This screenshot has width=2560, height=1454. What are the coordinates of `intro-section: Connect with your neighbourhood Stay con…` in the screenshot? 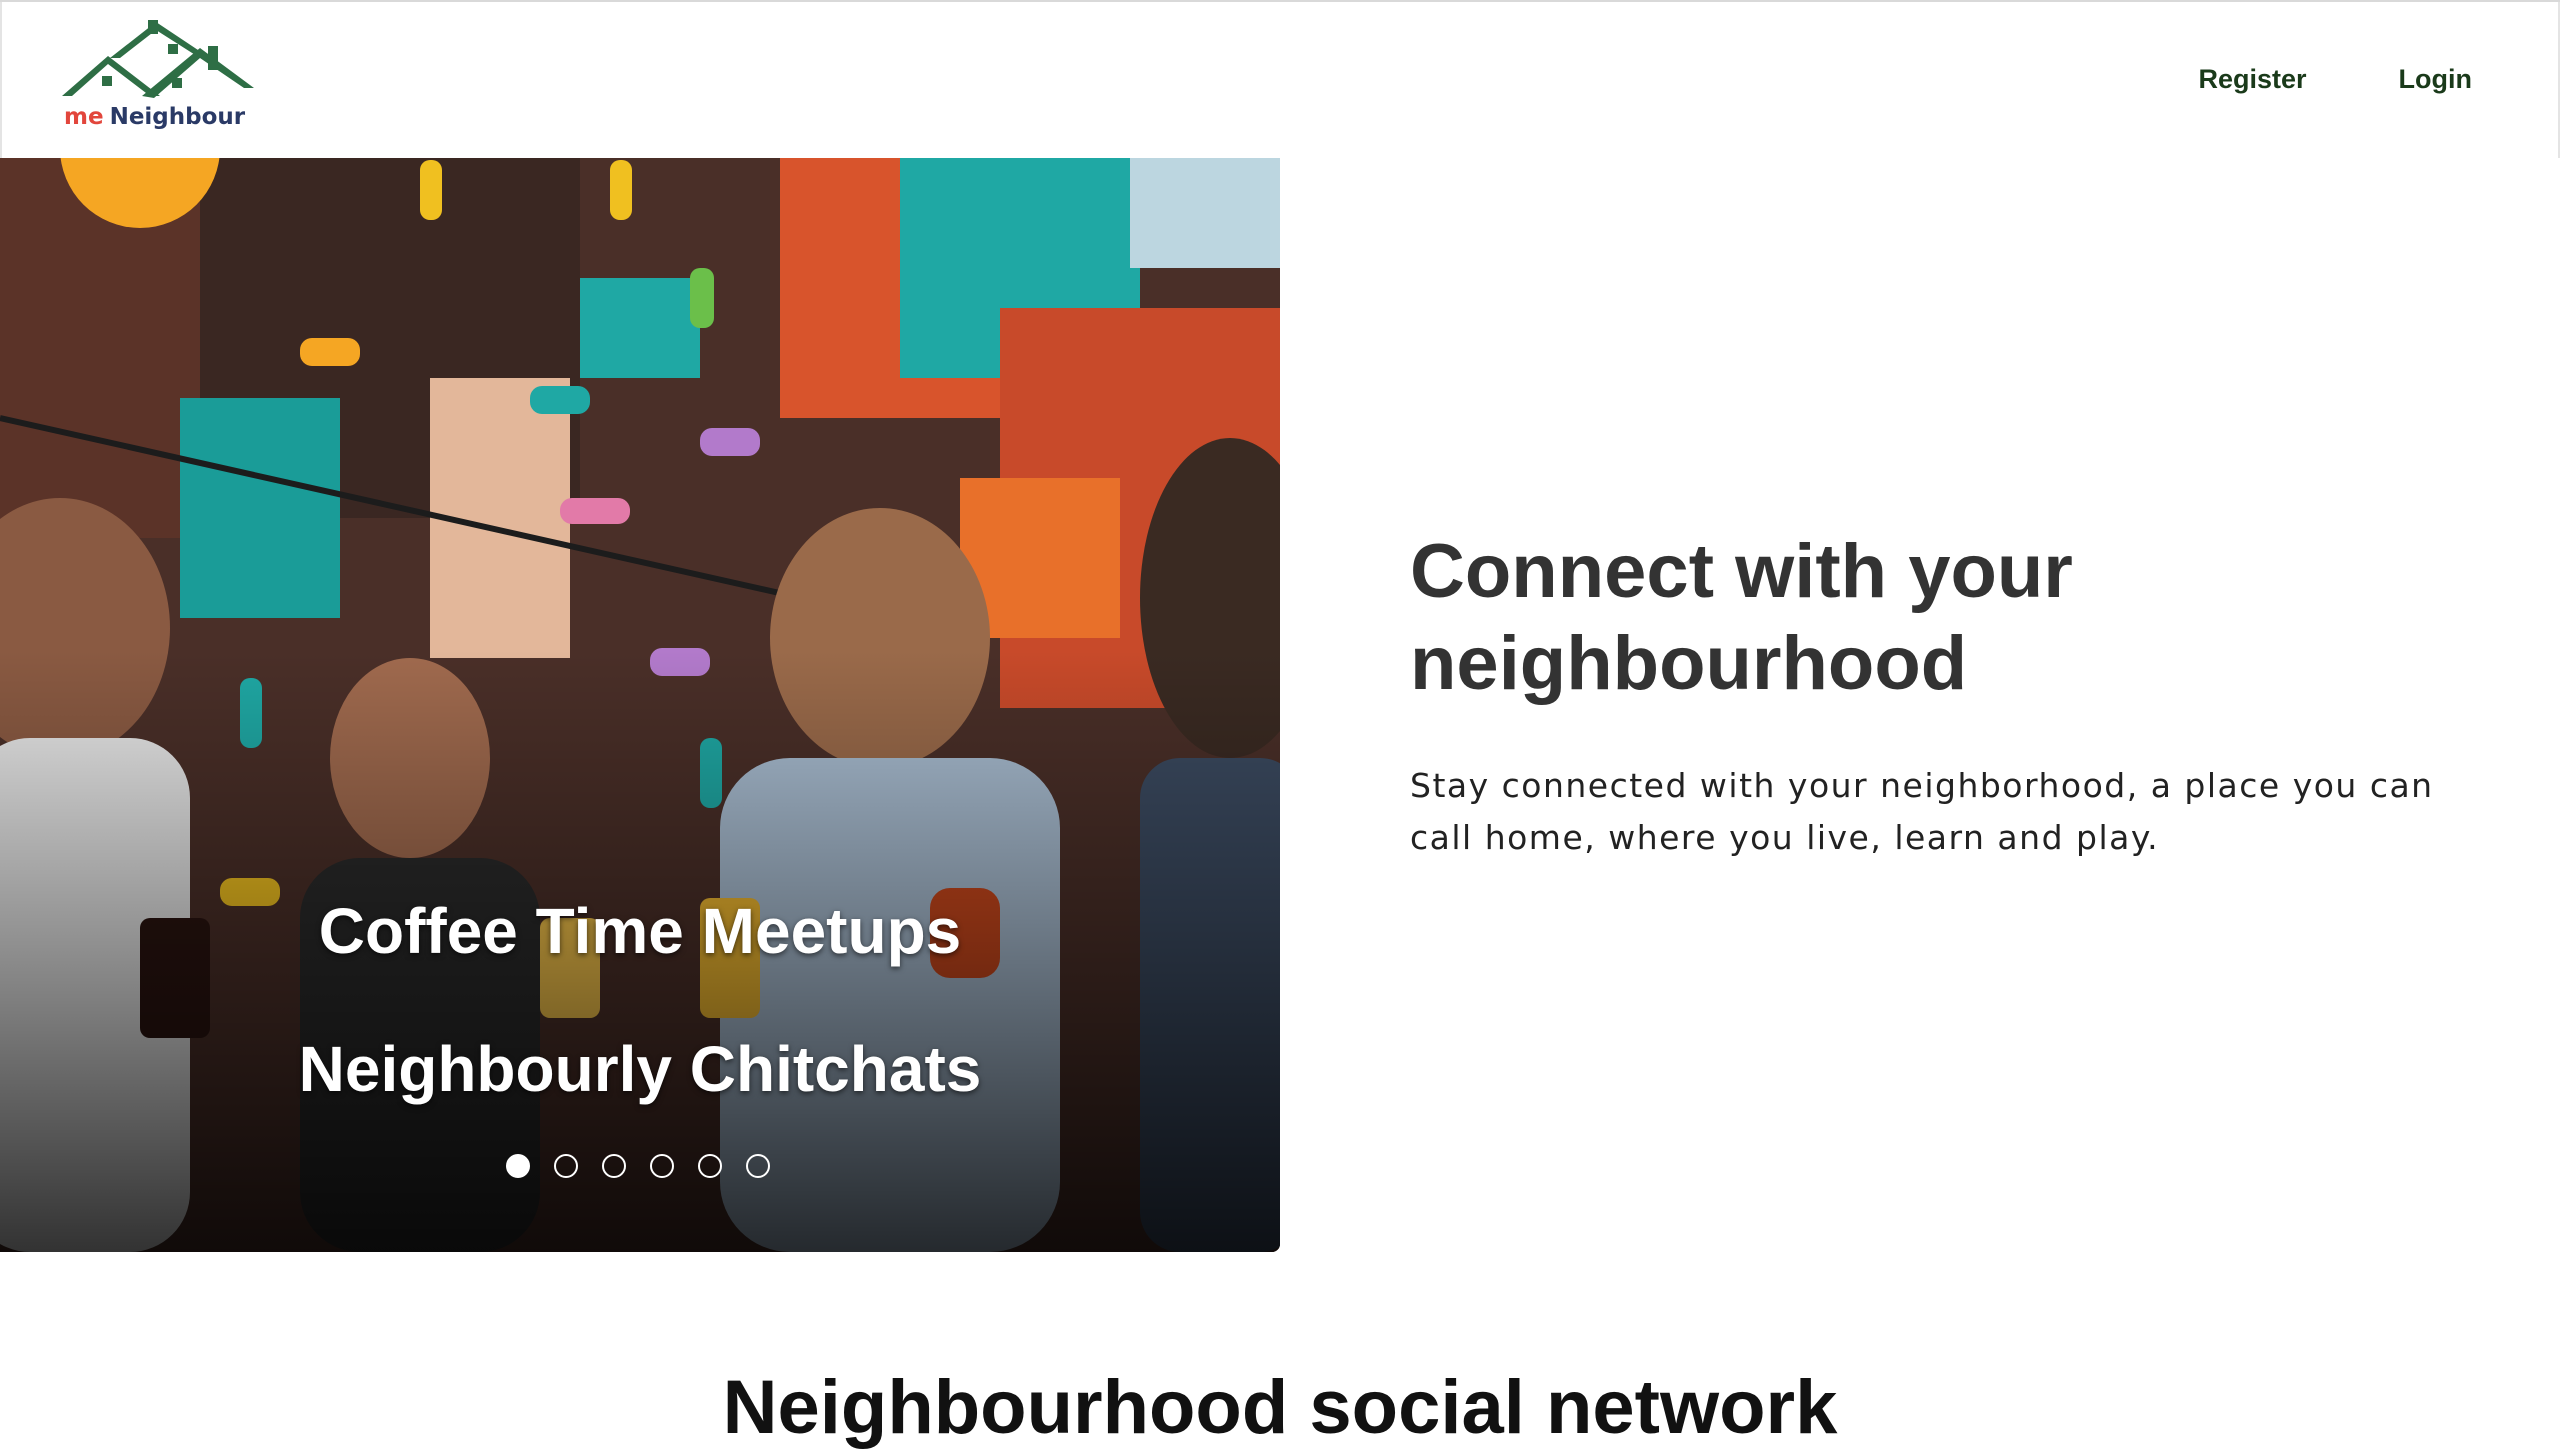 It's located at (1950, 695).